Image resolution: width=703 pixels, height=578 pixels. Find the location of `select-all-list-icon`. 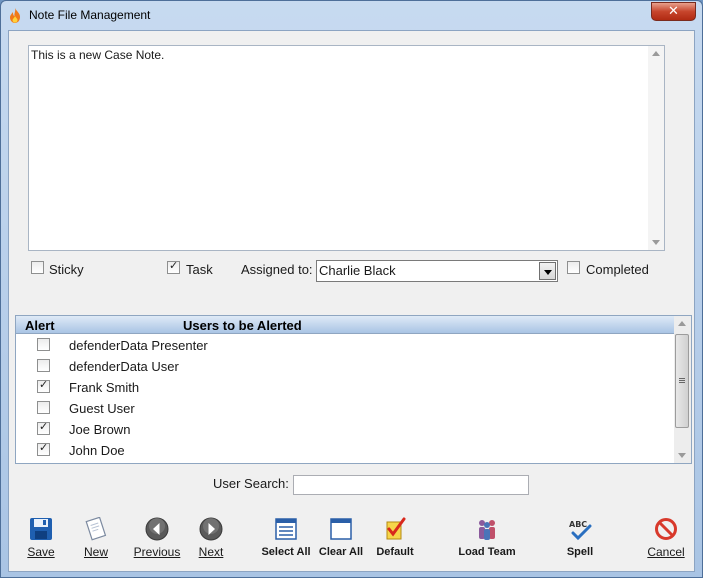

select-all-list-icon is located at coordinates (286, 529).